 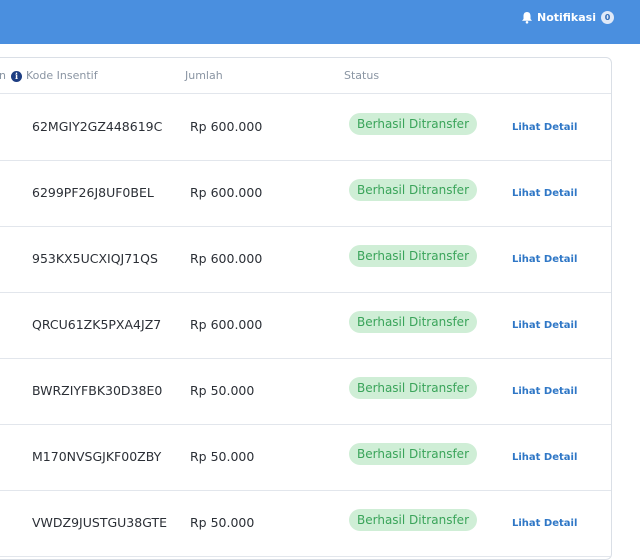 I want to click on notifications-label: Notifikasi, so click(x=566, y=17).